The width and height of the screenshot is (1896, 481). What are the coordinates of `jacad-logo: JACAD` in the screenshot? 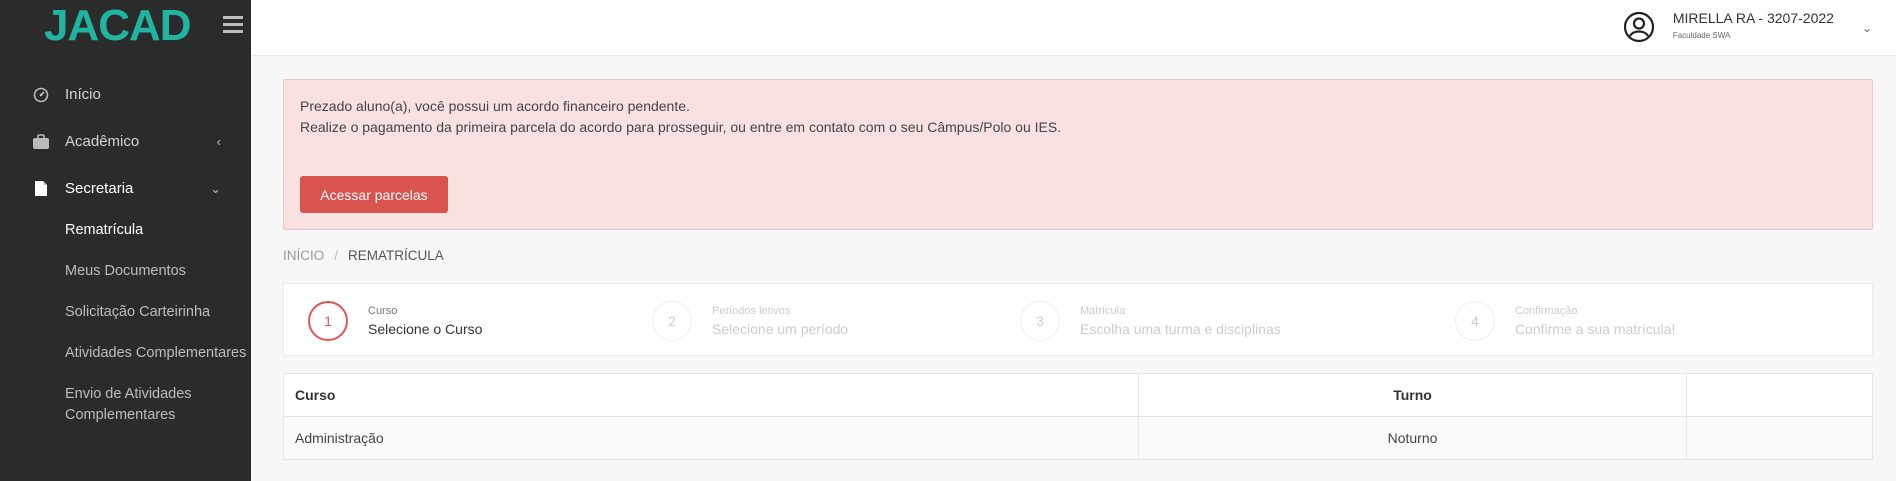 It's located at (118, 26).